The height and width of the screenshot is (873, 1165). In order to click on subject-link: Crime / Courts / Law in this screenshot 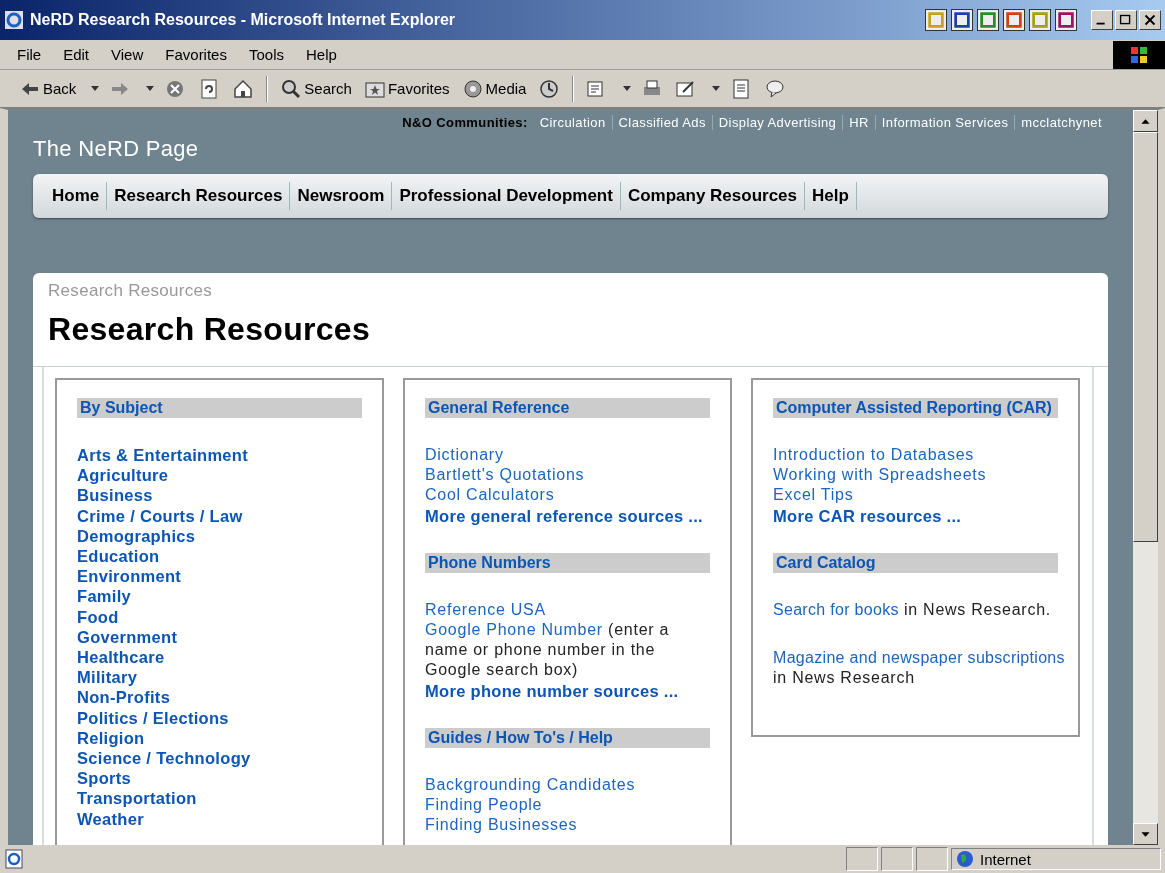, I will do `click(219, 515)`.